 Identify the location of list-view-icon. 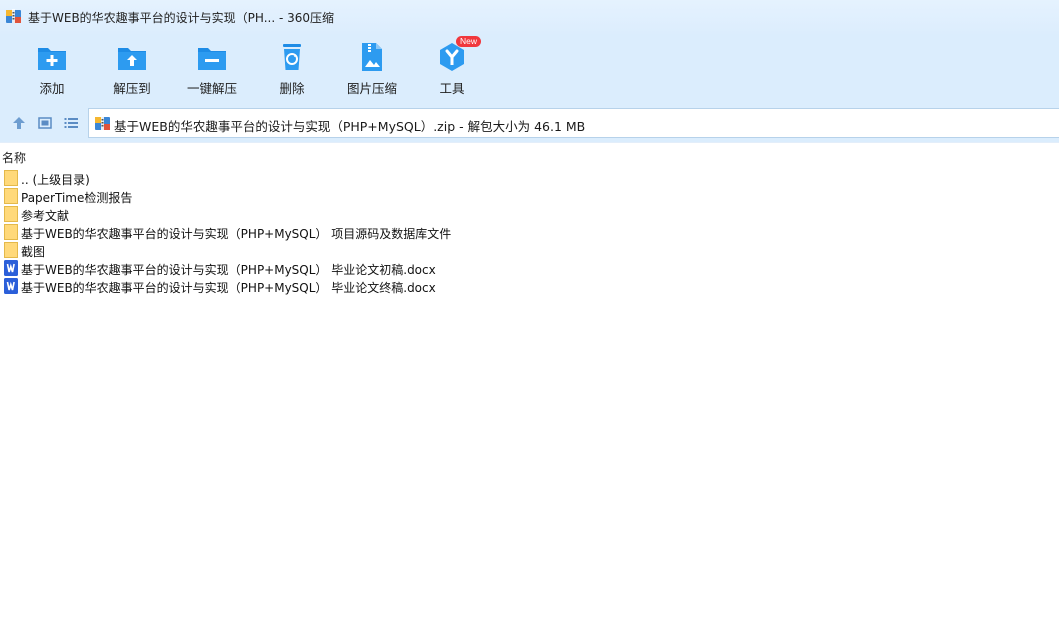
(71, 123).